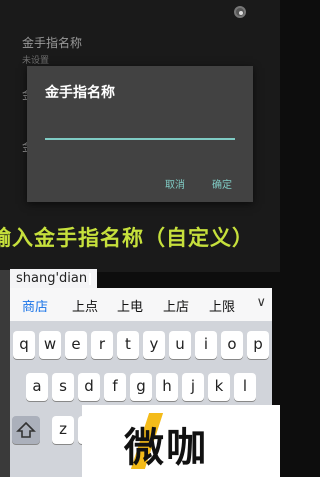 This screenshot has width=320, height=477. I want to click on cancel-button: 取消, so click(175, 183).